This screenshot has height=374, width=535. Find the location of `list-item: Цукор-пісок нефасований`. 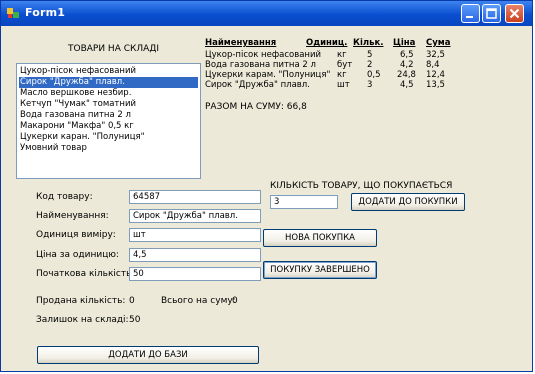

list-item: Цукор-пісок нефасований is located at coordinates (108, 71).